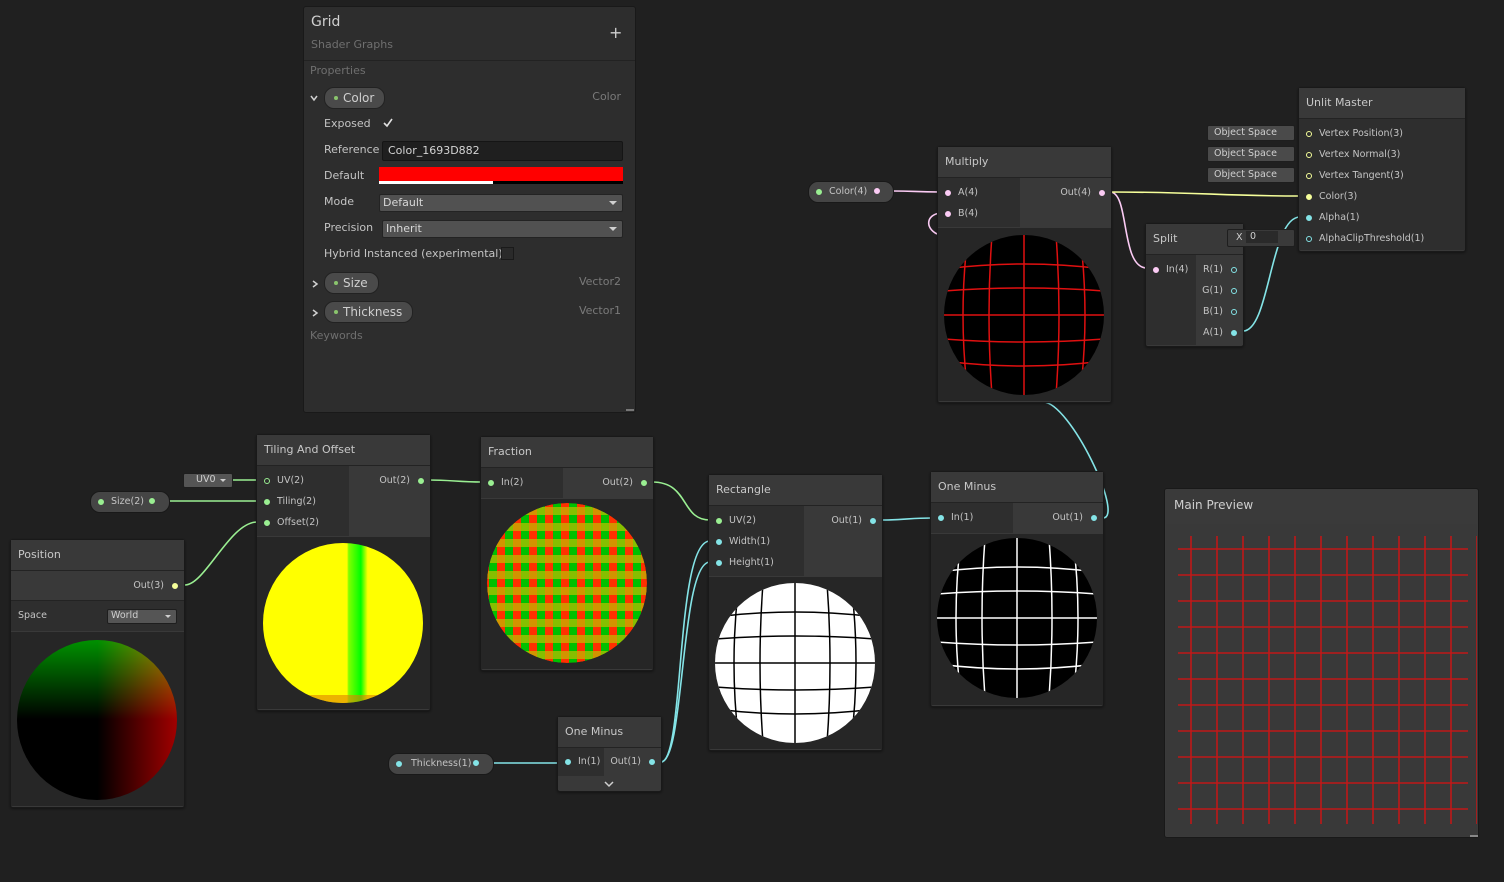 This screenshot has width=1504, height=882. What do you see at coordinates (476, 763) in the screenshot?
I see `thickness-out-port` at bounding box center [476, 763].